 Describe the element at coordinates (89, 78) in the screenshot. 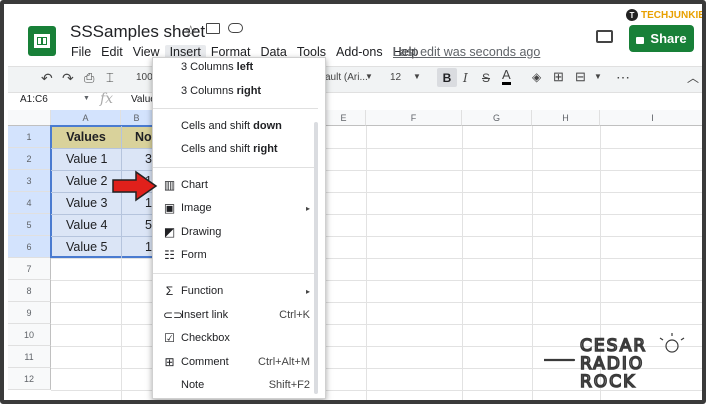

I see `print-icon: ⎙` at that location.